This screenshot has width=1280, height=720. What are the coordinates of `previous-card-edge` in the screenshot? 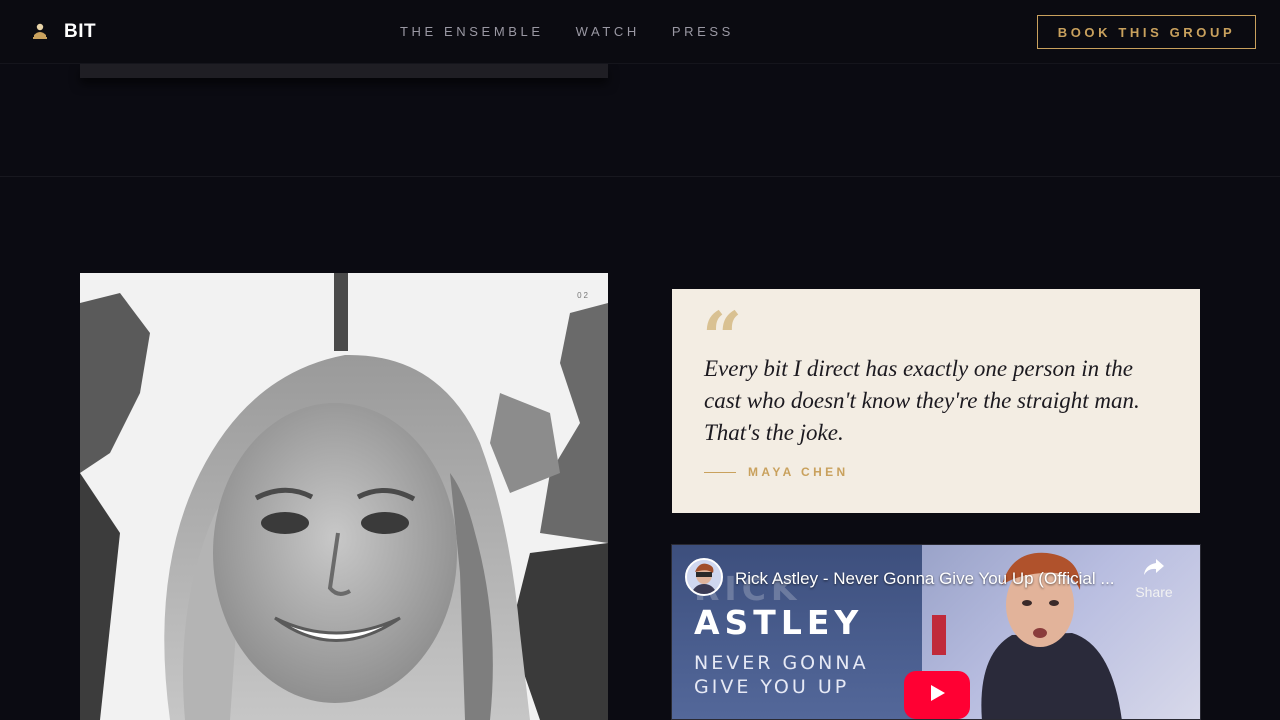 It's located at (344, 71).